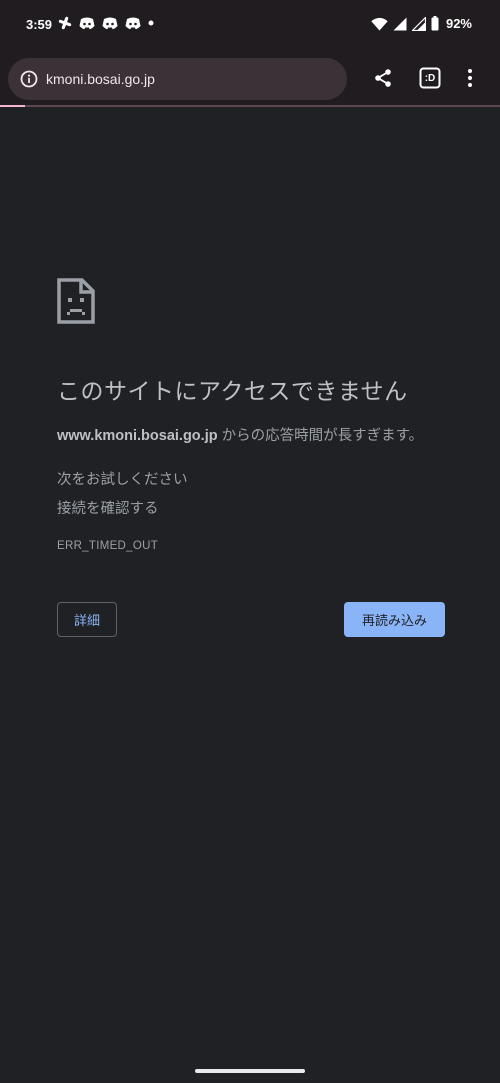 Image resolution: width=500 pixels, height=1083 pixels. What do you see at coordinates (76, 301) in the screenshot?
I see `sad-page-icon` at bounding box center [76, 301].